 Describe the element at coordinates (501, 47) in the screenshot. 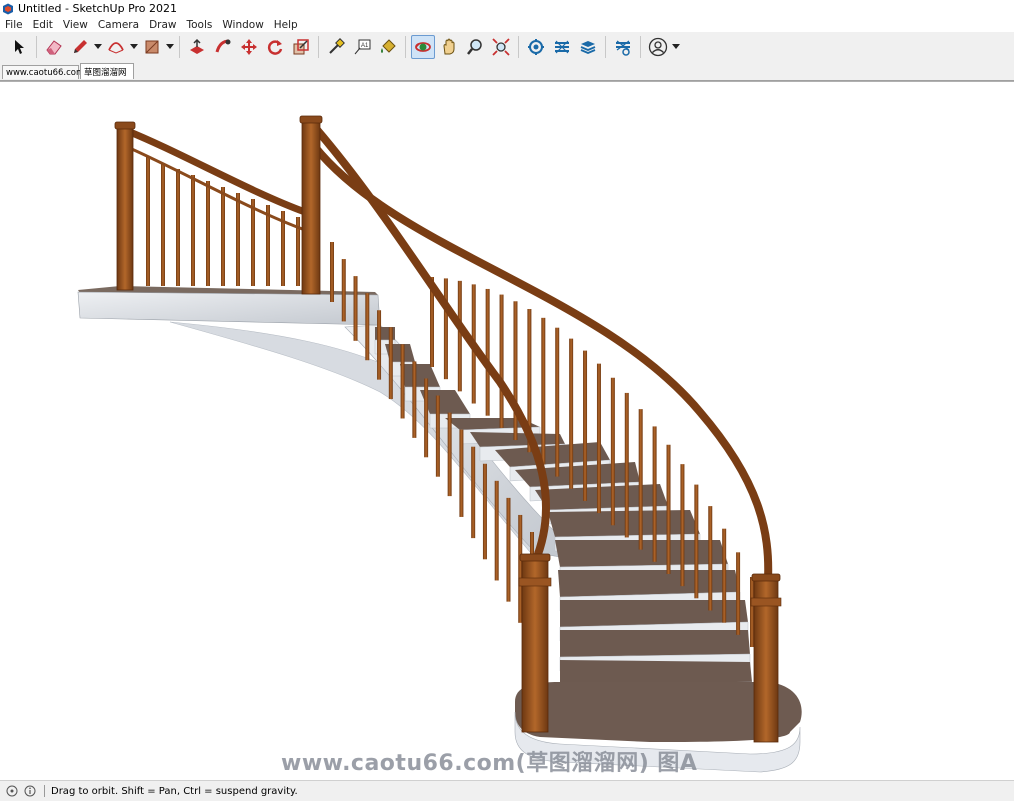

I see `zoom-extents-tool-button` at that location.